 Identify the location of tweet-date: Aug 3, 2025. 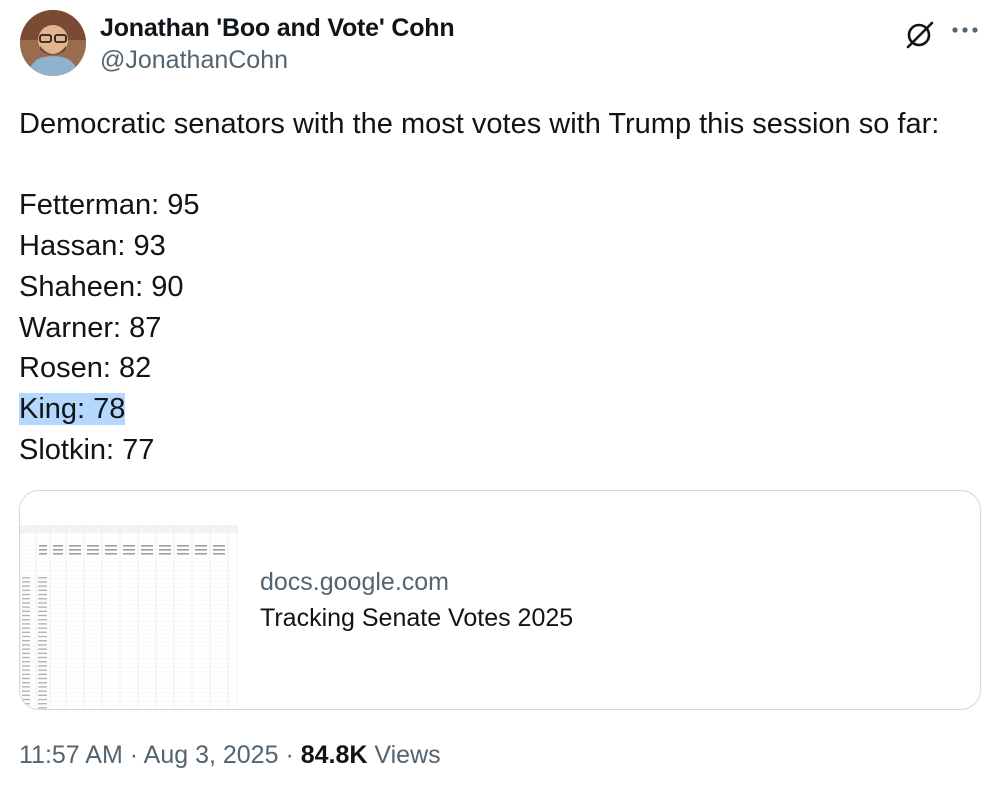
(211, 755).